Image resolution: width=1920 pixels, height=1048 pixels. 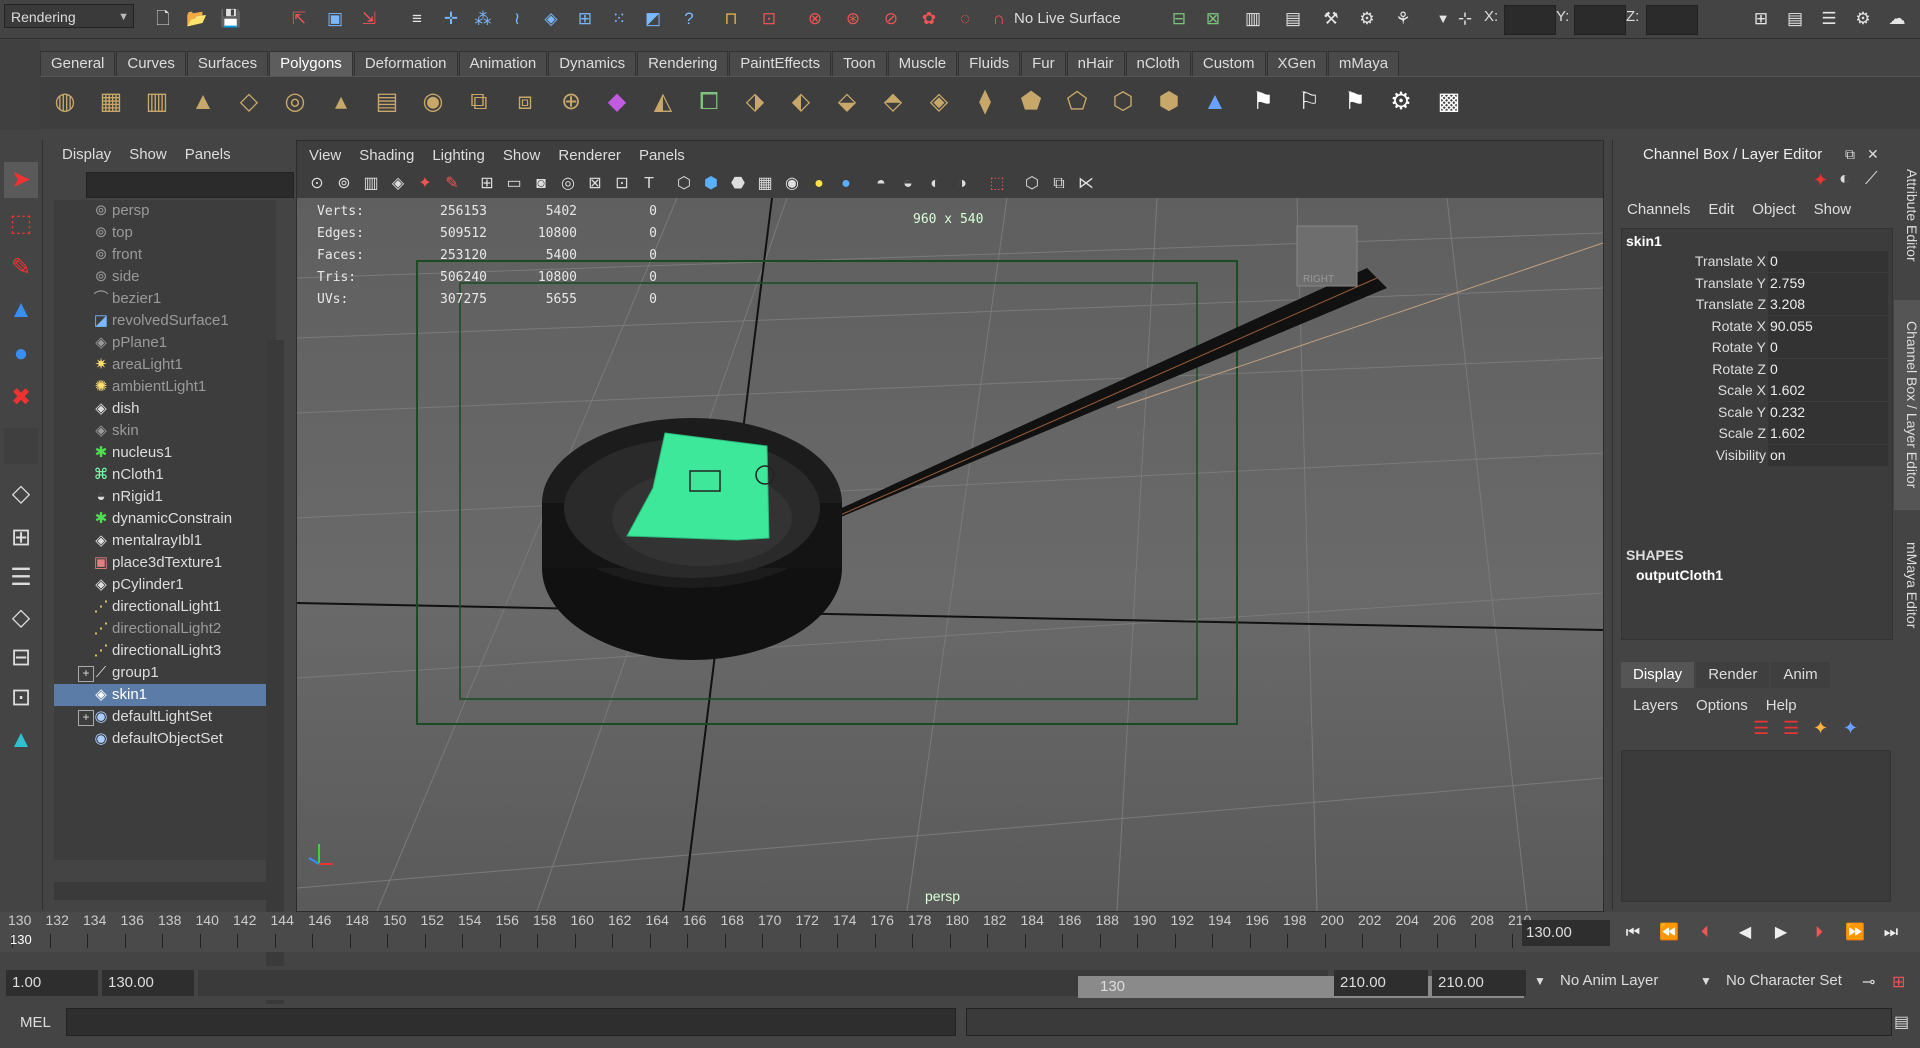 I want to click on bridge-icon: ⬖, so click(x=801, y=102).